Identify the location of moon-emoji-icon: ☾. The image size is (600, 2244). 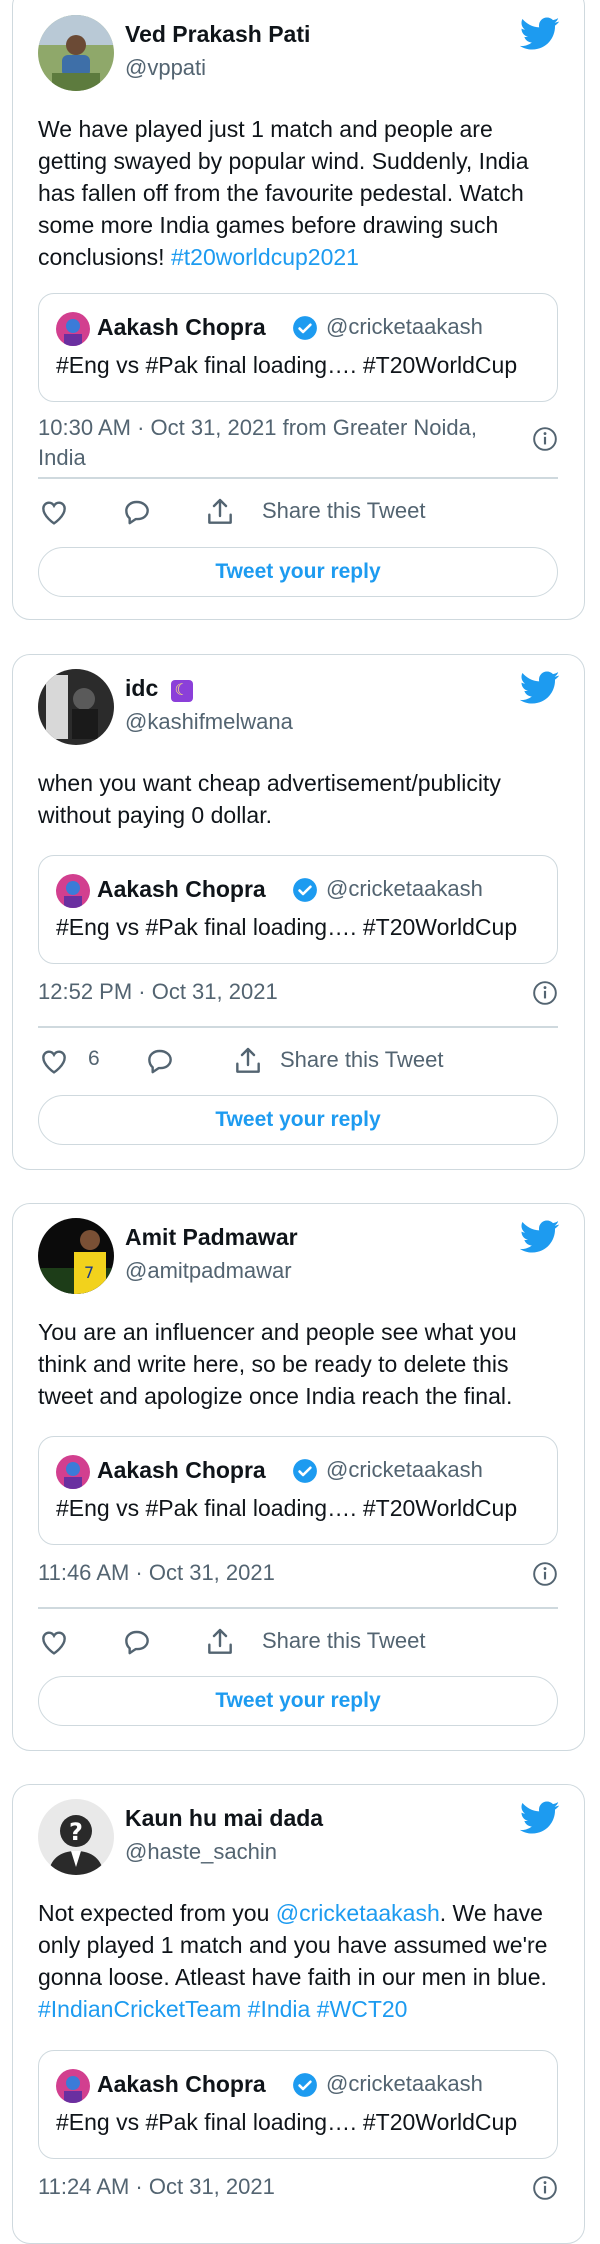
(181, 691).